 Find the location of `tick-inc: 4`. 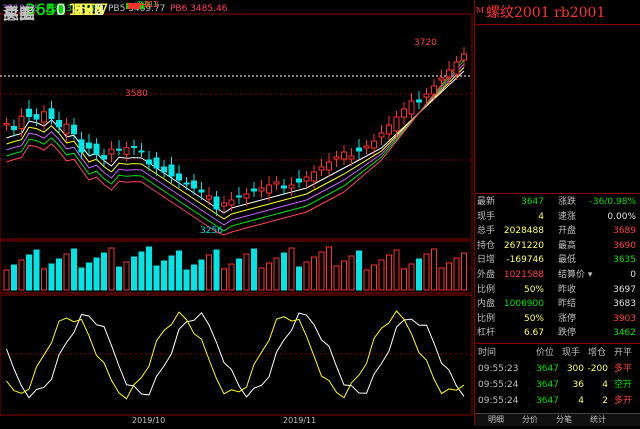

tick-inc: 4 is located at coordinates (605, 385).